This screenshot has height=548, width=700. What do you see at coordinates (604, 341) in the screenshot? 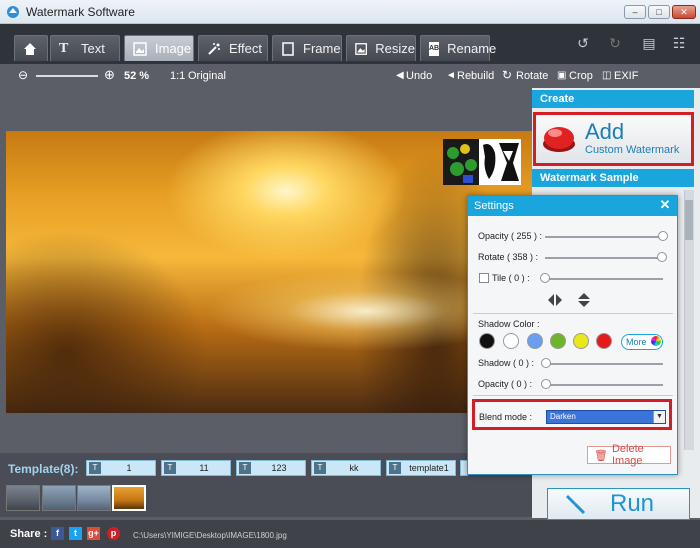
I see `shadow-swatch-red` at bounding box center [604, 341].